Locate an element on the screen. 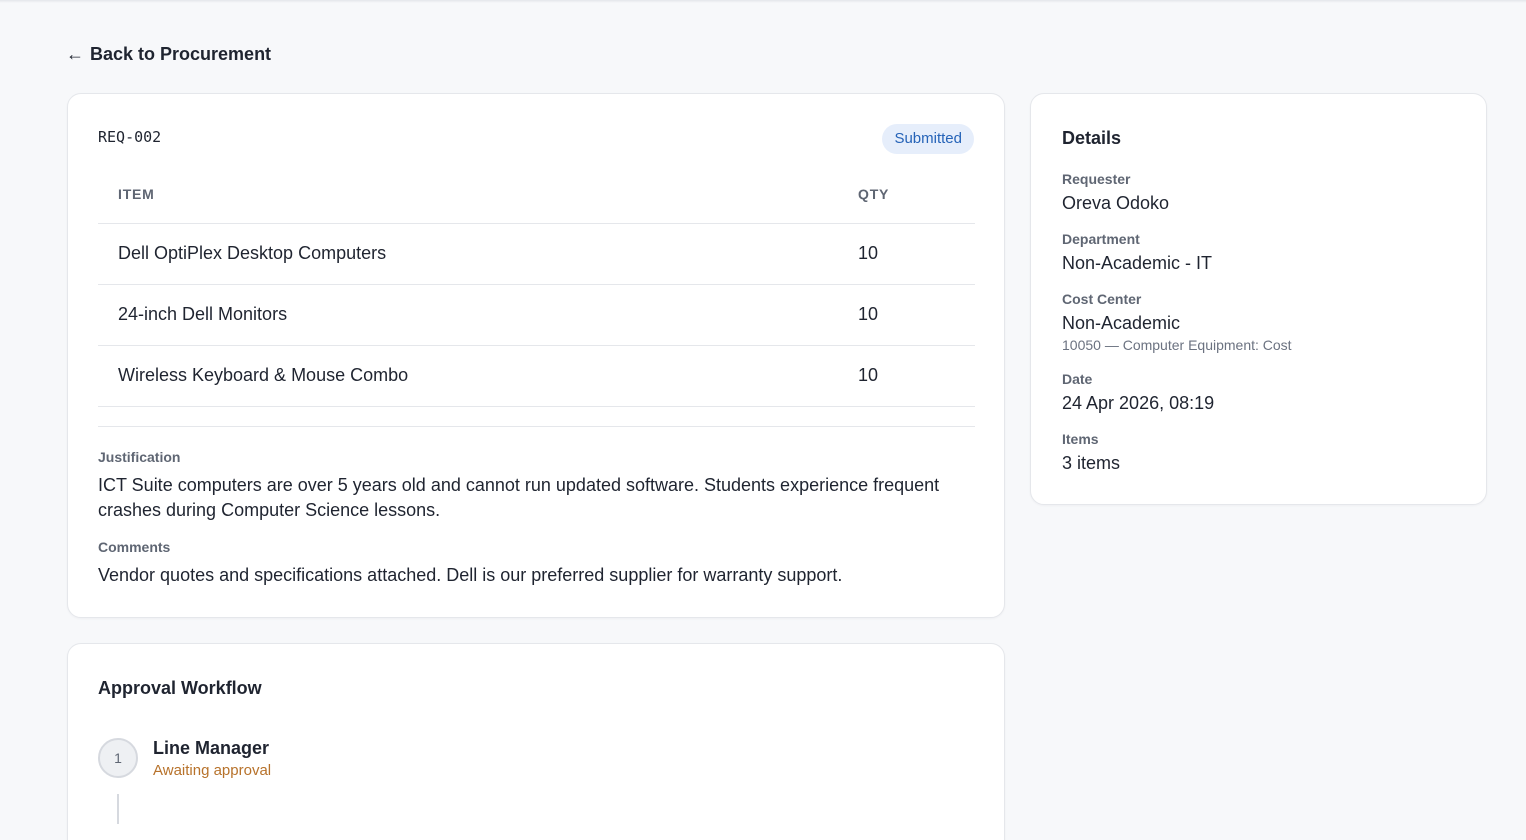  date-label: Date is located at coordinates (1077, 379).